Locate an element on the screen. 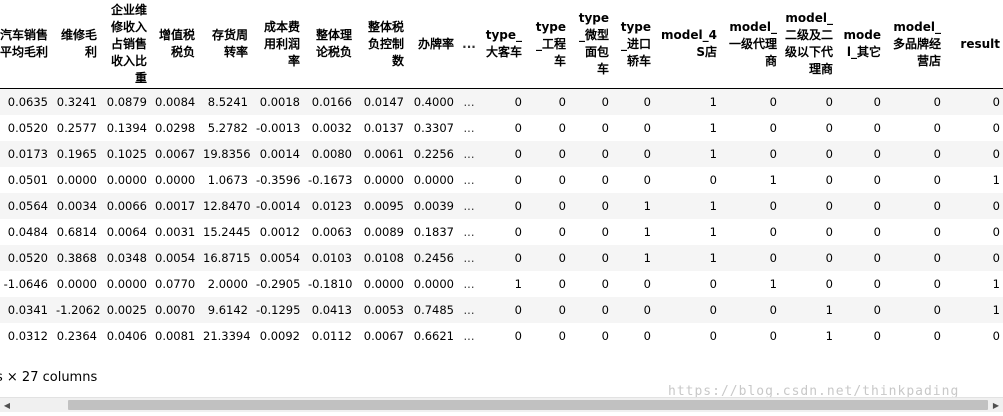 Image resolution: width=1003 pixels, height=416 pixels. table-cell: 21.3394 is located at coordinates (225, 336).